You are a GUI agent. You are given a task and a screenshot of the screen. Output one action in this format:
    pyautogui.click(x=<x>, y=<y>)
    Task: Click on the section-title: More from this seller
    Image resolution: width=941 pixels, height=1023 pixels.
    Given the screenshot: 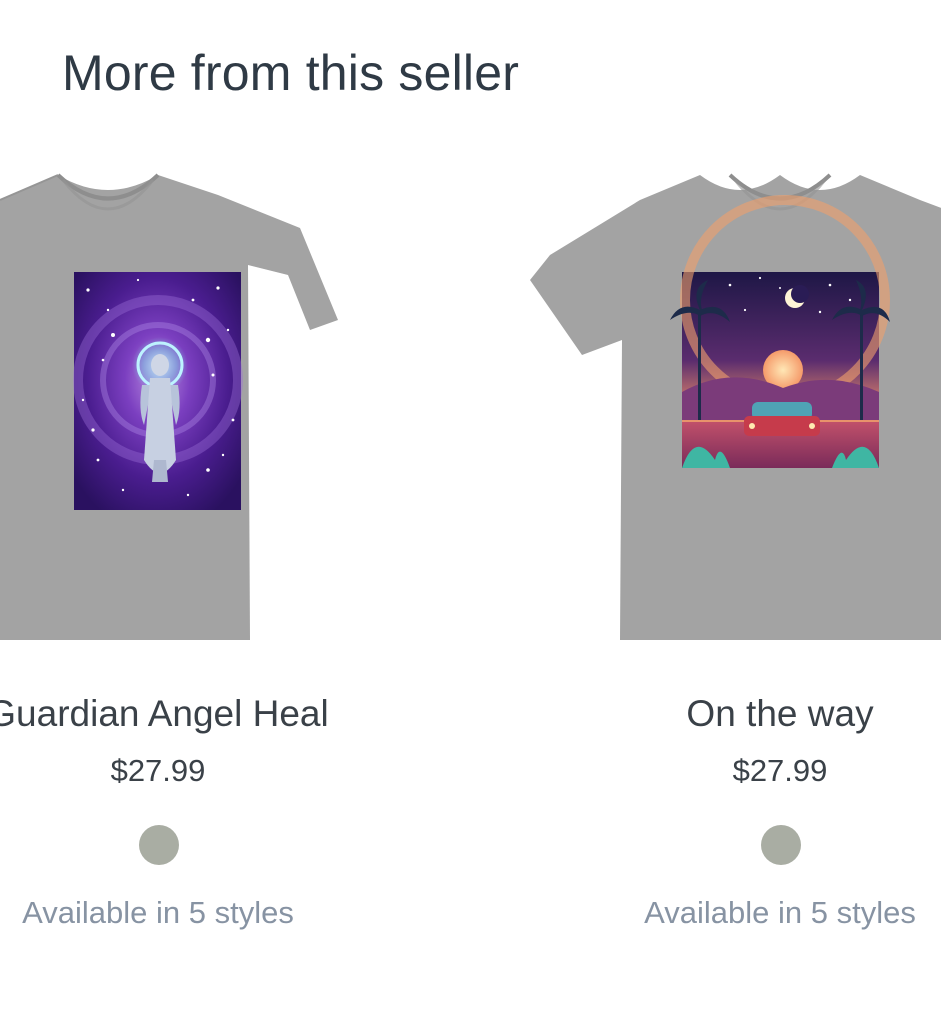 What is the action you would take?
    pyautogui.click(x=291, y=73)
    